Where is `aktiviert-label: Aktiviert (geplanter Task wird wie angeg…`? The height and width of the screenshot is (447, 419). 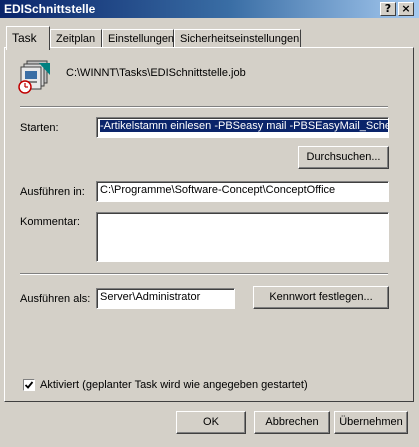 aktiviert-label: Aktiviert (geplanter Task wird wie angeg… is located at coordinates (174, 385).